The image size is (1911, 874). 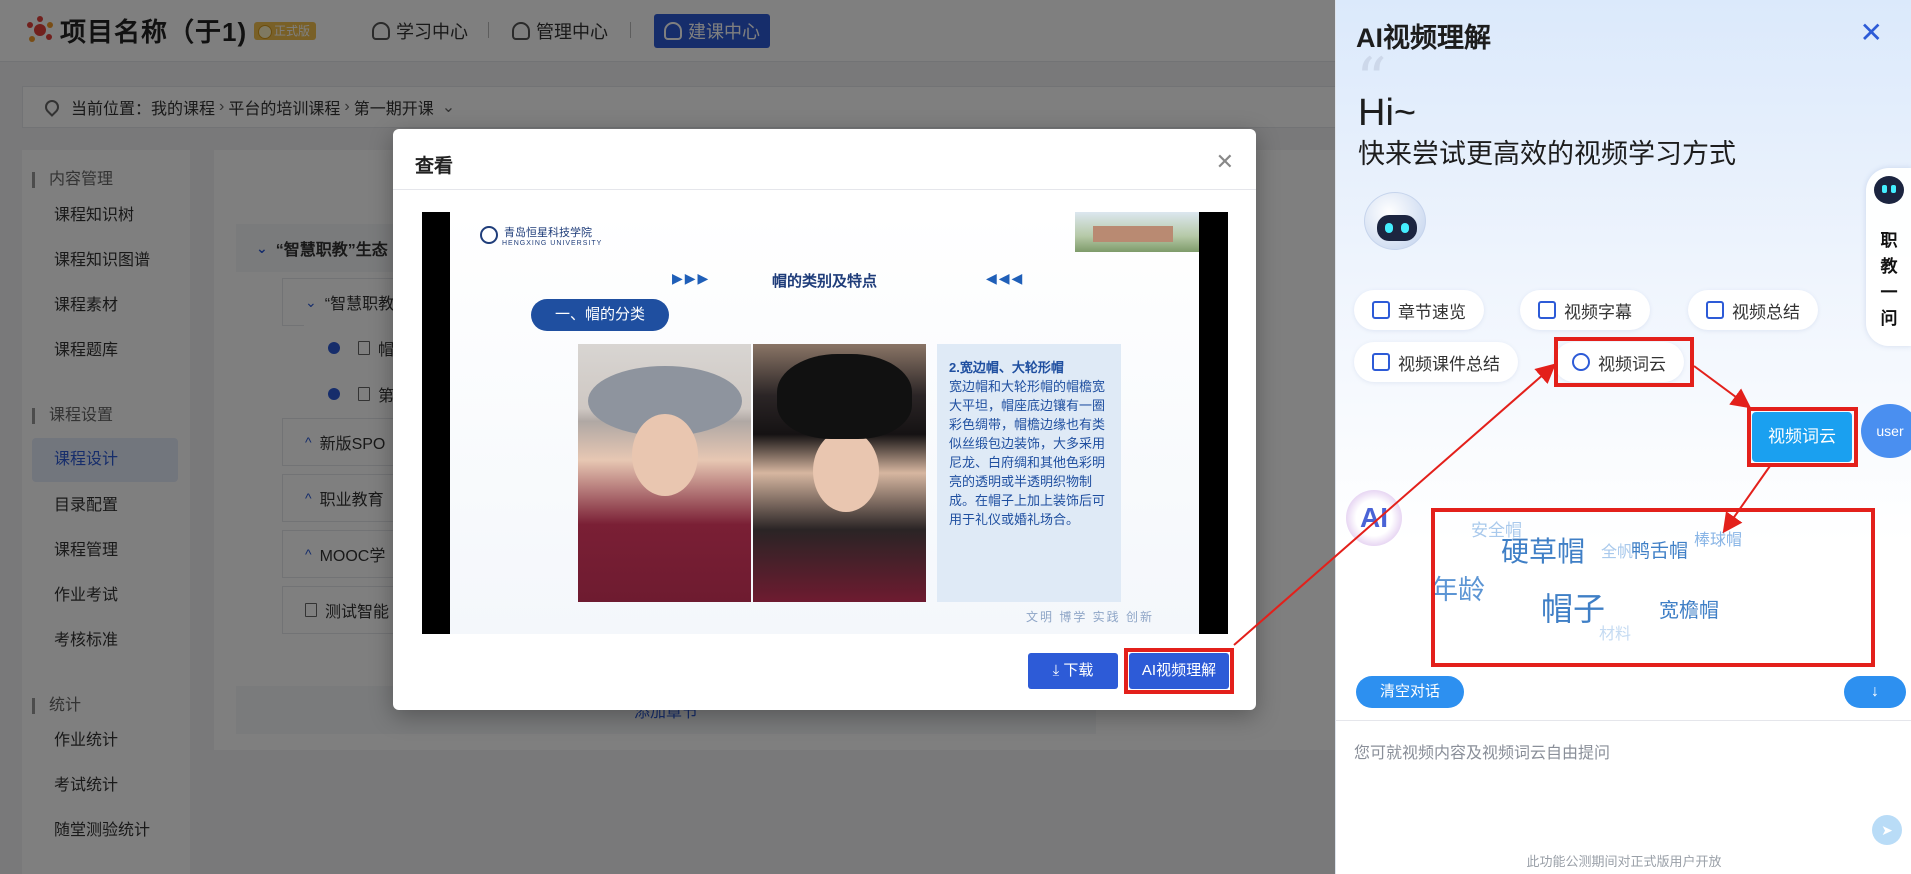 I want to click on school-name-en: HENGXING UNIVERSITY, so click(x=552, y=243).